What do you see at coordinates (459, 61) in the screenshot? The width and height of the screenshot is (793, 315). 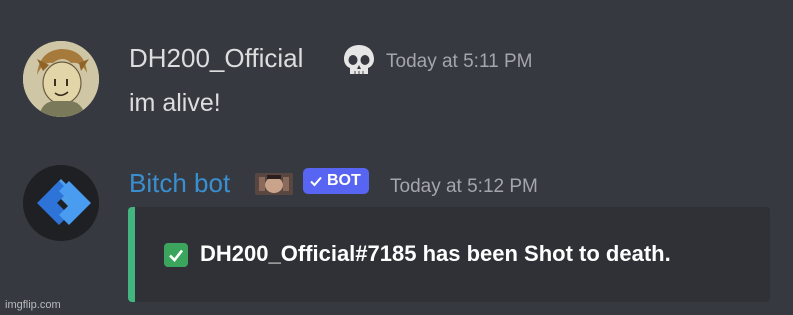 I see `timestamp: Today at 5:11 PM` at bounding box center [459, 61].